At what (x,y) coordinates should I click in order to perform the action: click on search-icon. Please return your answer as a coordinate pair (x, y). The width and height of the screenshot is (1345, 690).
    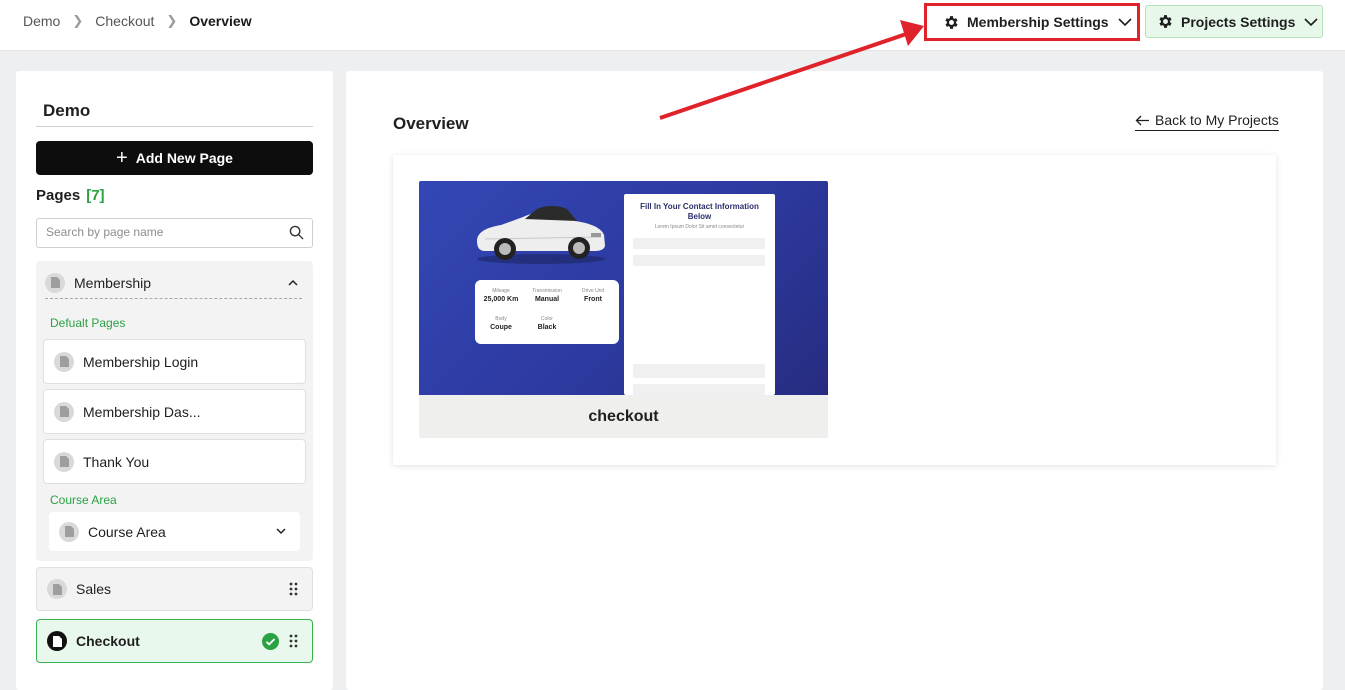
    Looking at the image, I should click on (296, 232).